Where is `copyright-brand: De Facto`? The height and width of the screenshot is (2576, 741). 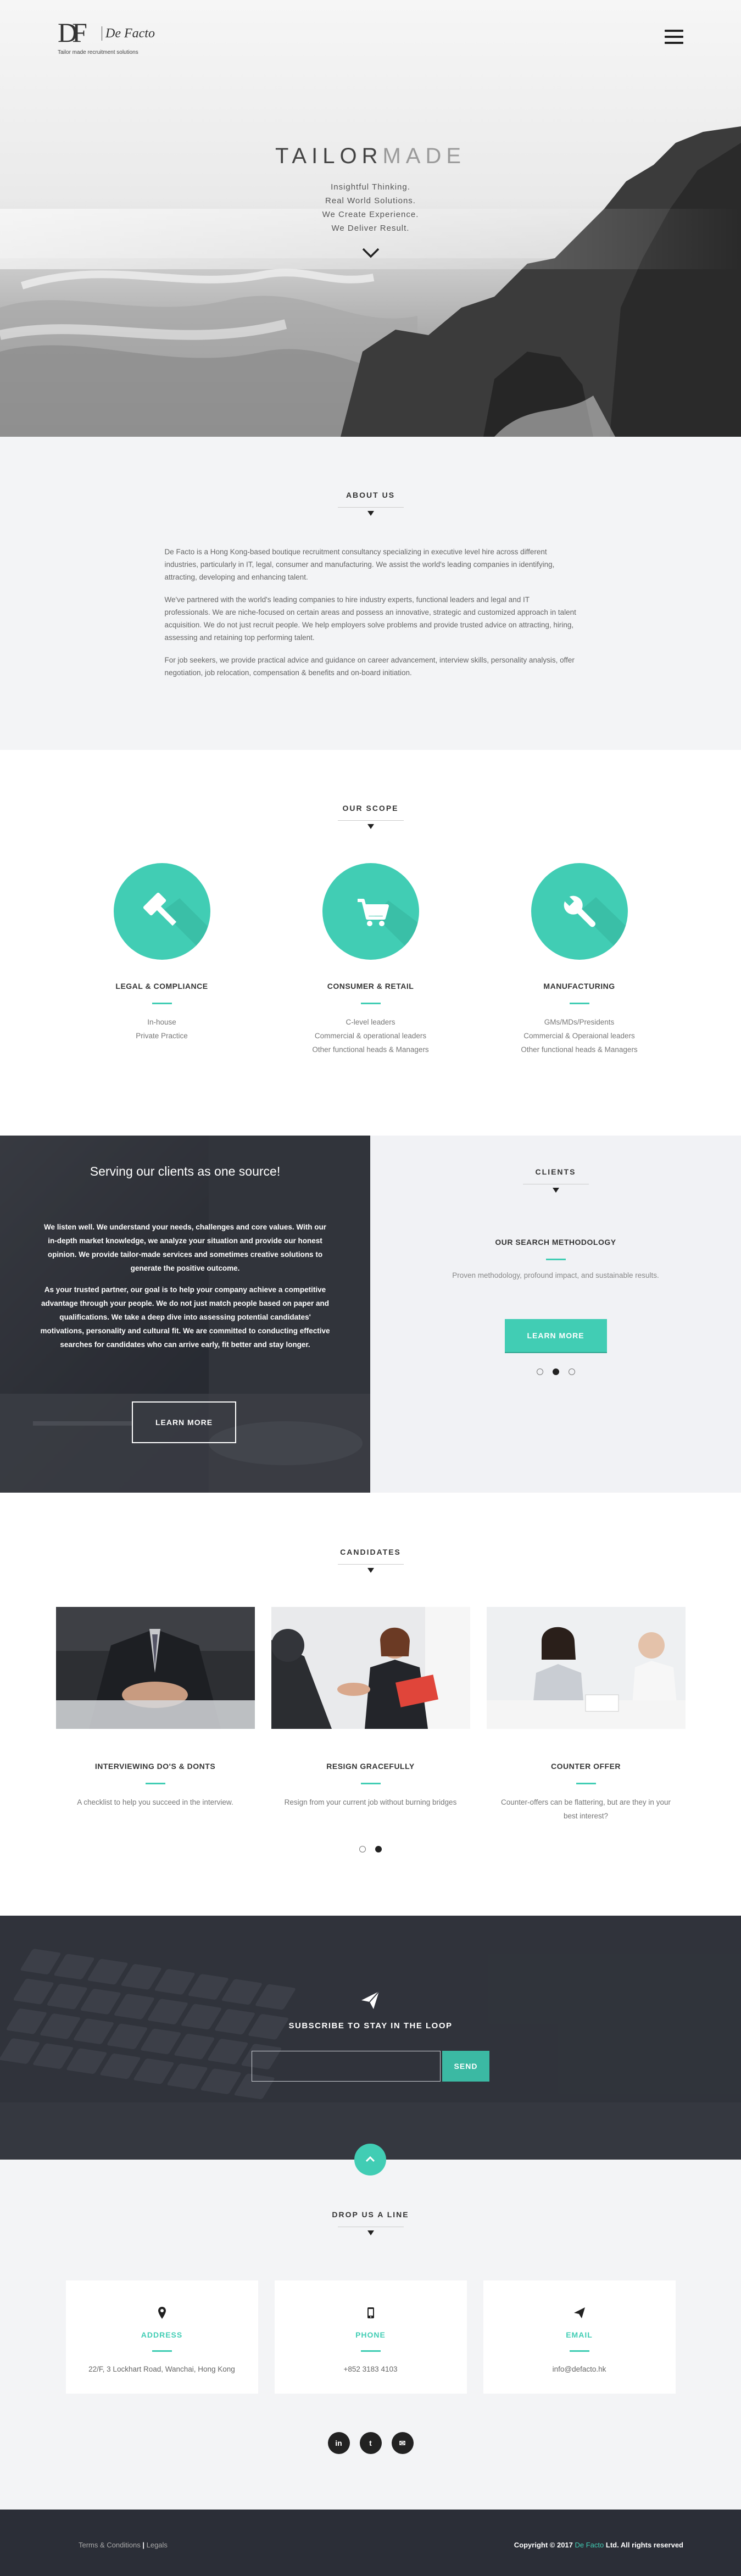
copyright-brand: De Facto is located at coordinates (589, 2545).